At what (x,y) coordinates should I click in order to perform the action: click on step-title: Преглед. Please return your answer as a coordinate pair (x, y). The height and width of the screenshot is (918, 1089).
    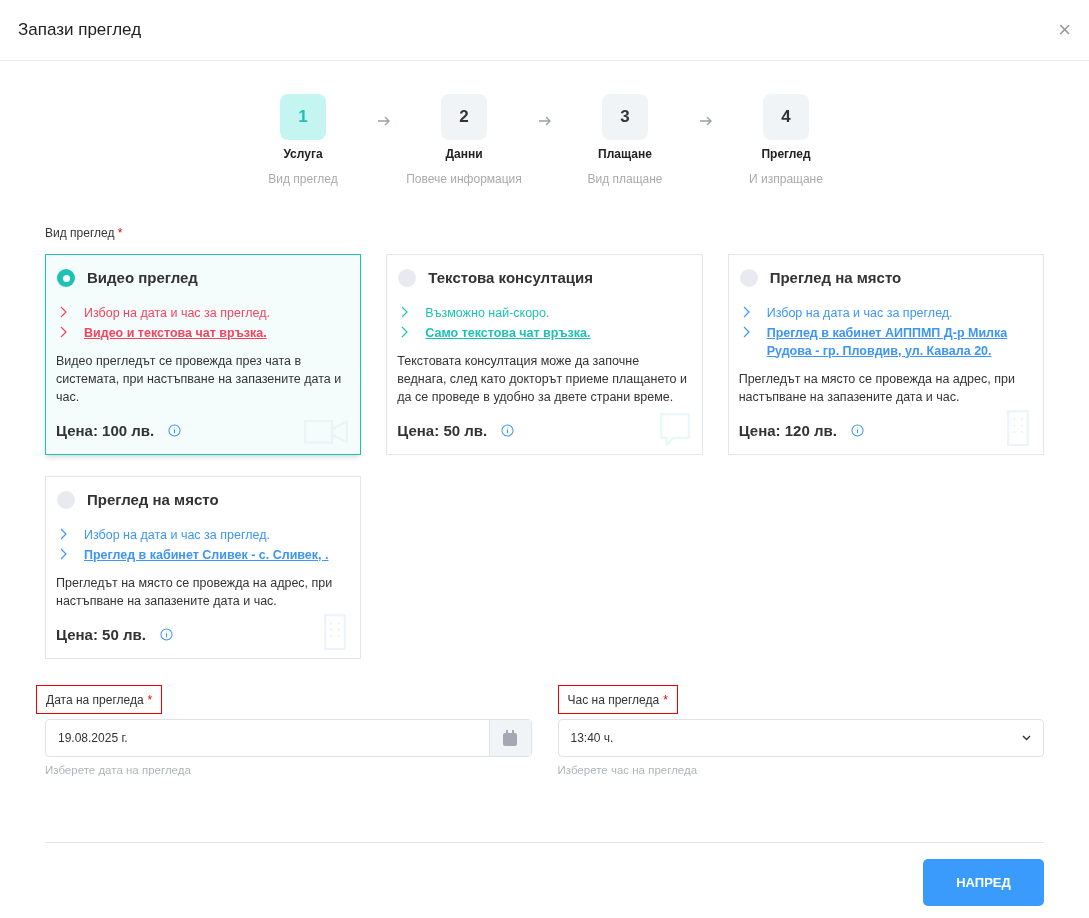
    Looking at the image, I should click on (786, 154).